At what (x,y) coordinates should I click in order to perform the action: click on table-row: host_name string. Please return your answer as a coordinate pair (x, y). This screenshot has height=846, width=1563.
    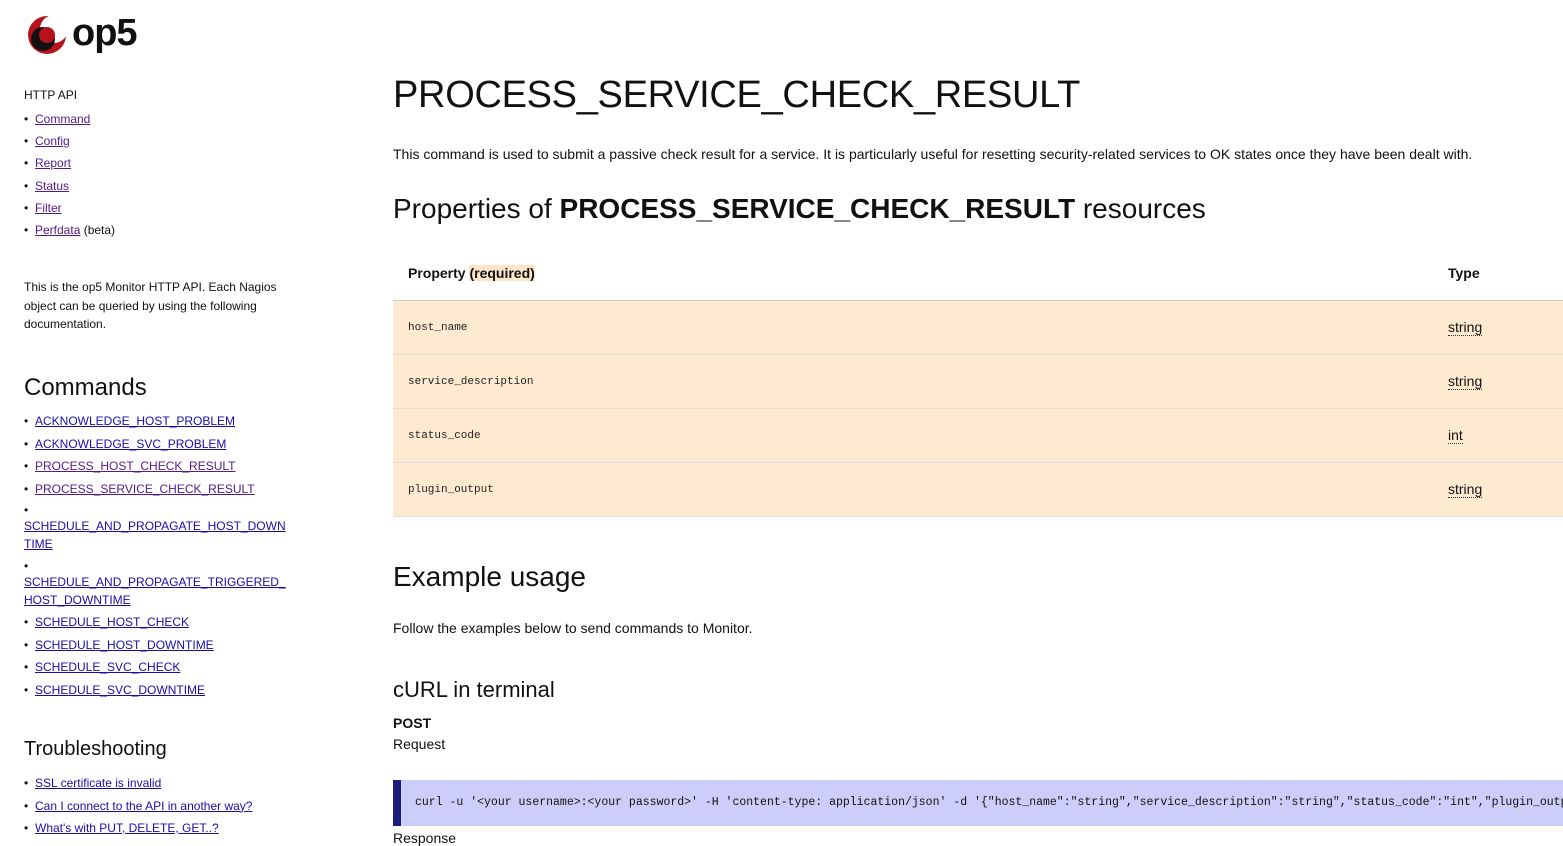
    Looking at the image, I should click on (978, 327).